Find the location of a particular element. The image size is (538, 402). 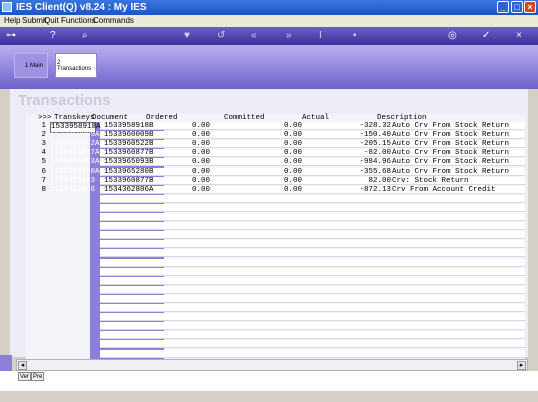

row-number: 5 is located at coordinates (43, 162).